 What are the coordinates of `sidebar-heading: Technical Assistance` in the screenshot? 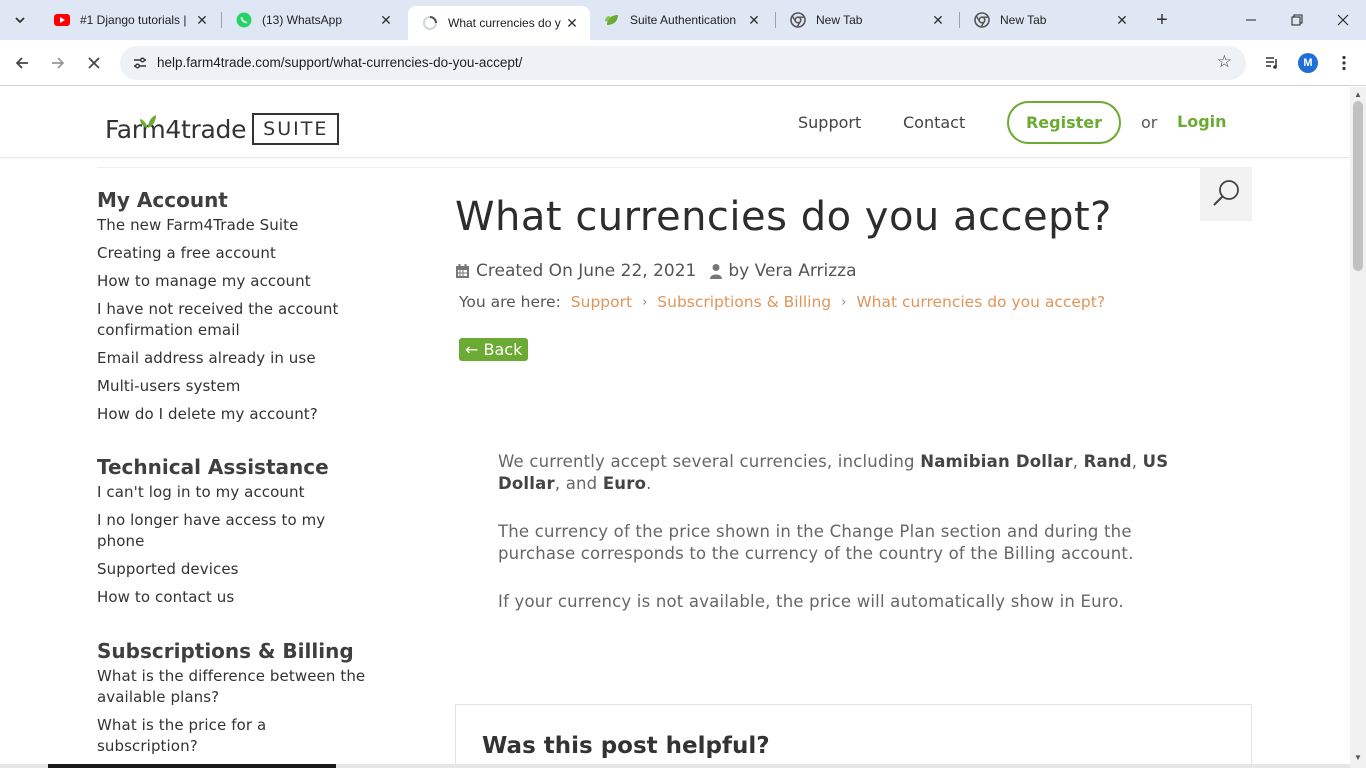 It's located at (213, 467).